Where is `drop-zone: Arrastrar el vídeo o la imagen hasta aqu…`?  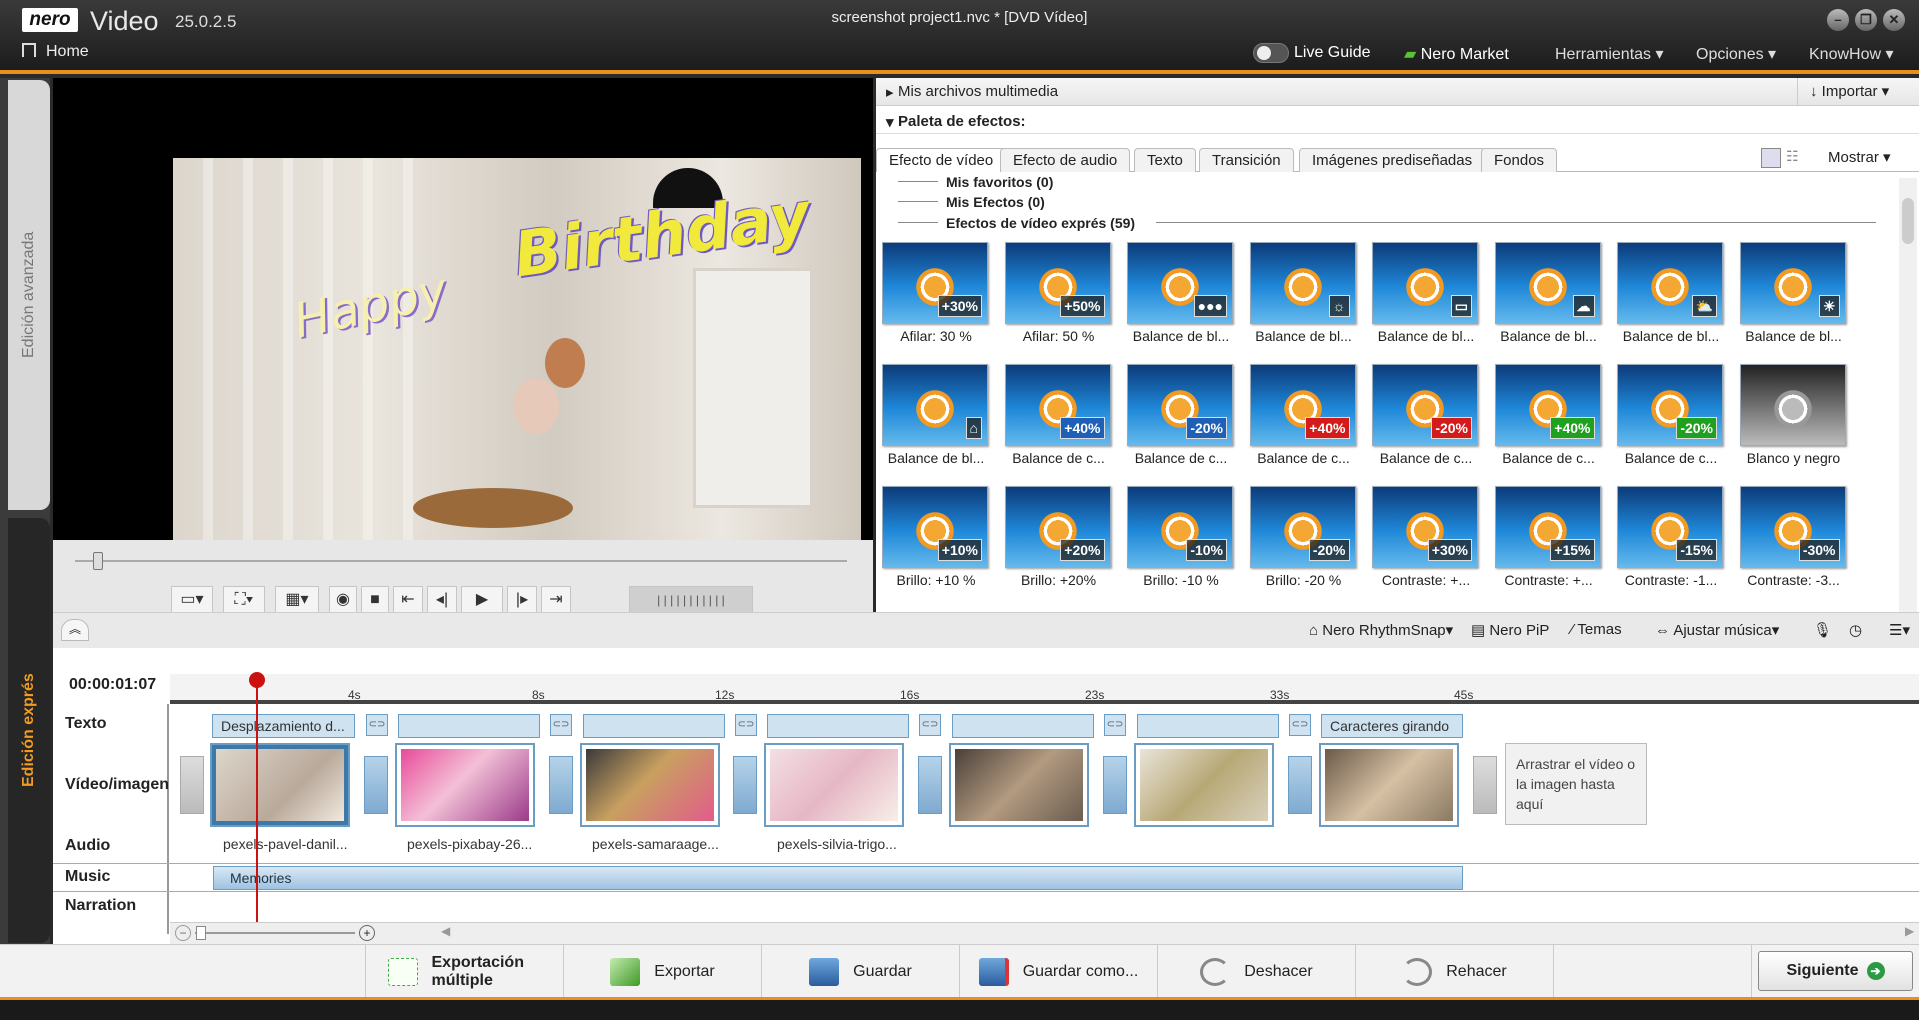 drop-zone: Arrastrar el vídeo o la imagen hasta aqu… is located at coordinates (1576, 784).